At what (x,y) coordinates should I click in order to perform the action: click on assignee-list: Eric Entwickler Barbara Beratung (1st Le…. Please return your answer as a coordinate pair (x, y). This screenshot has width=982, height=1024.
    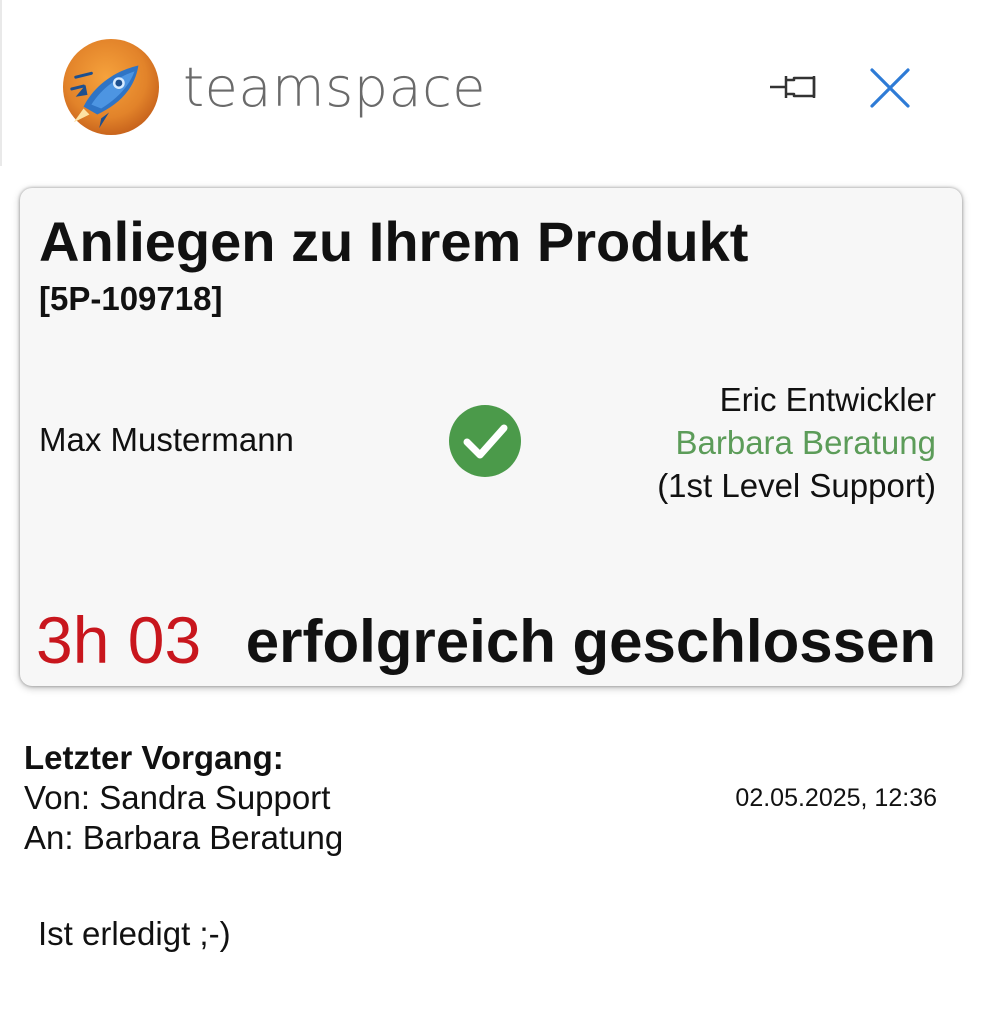
    Looking at the image, I should click on (796, 442).